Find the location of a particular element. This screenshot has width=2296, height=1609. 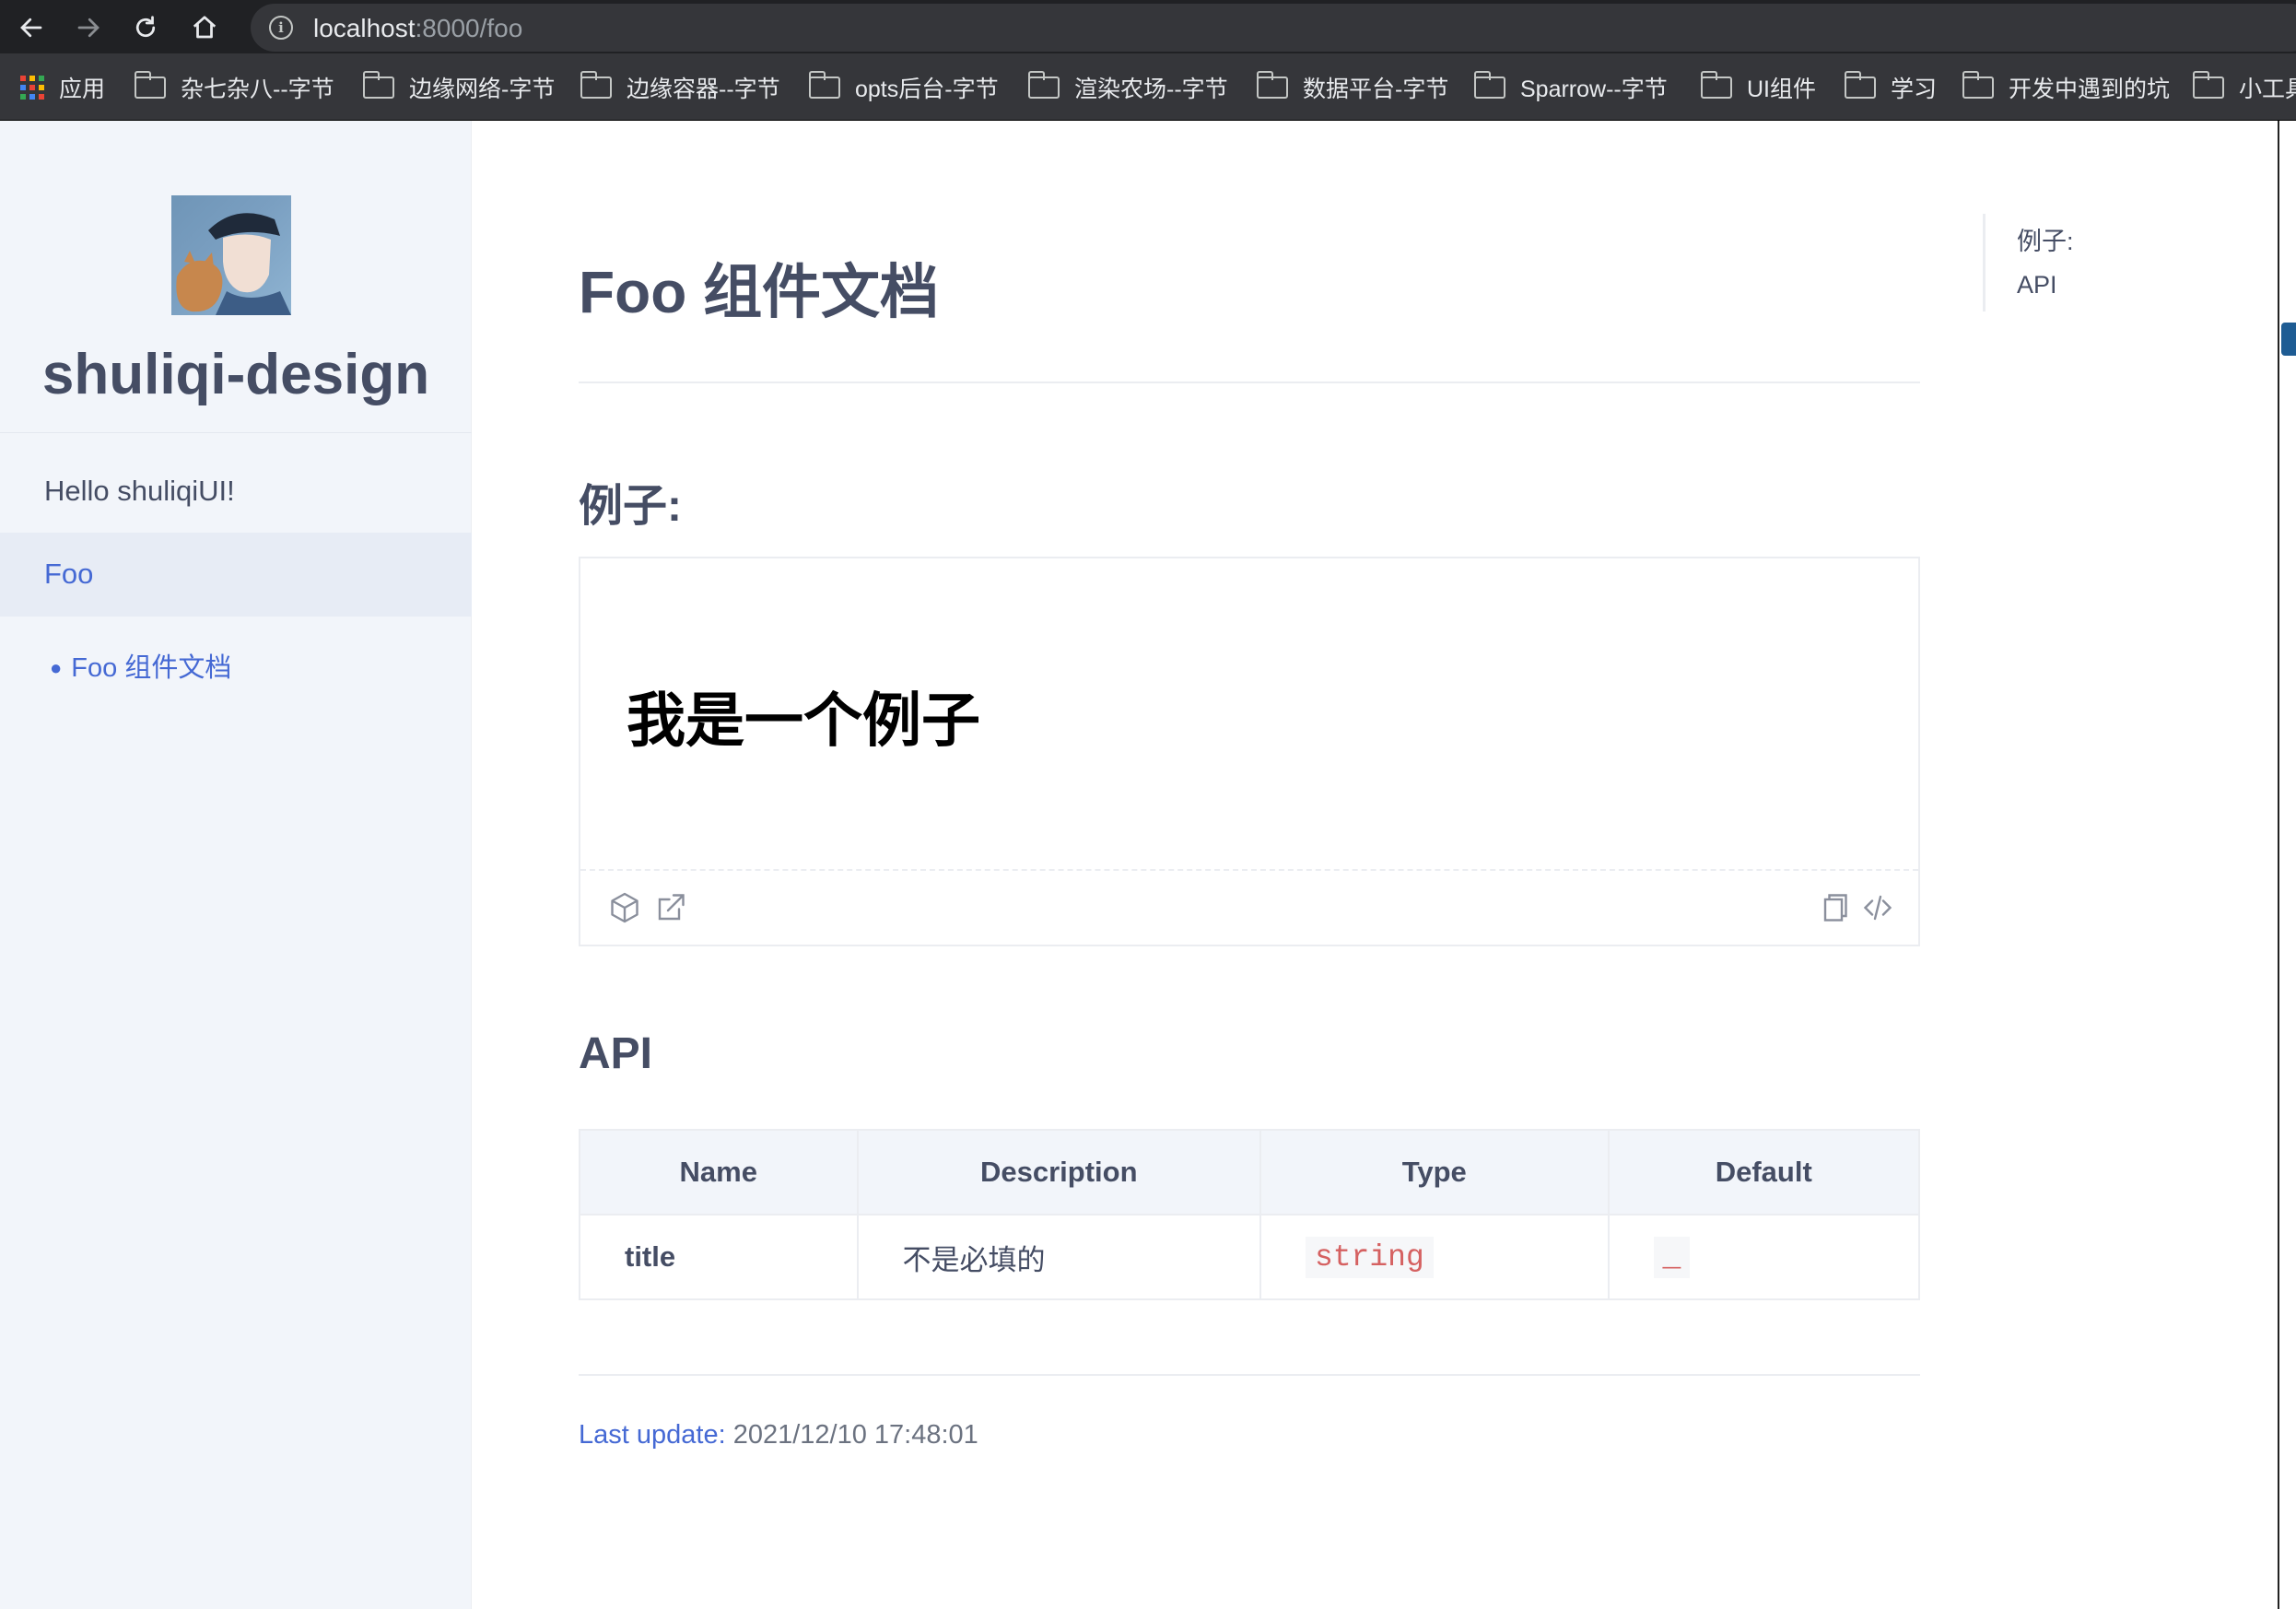

show-code-icon is located at coordinates (1878, 907).